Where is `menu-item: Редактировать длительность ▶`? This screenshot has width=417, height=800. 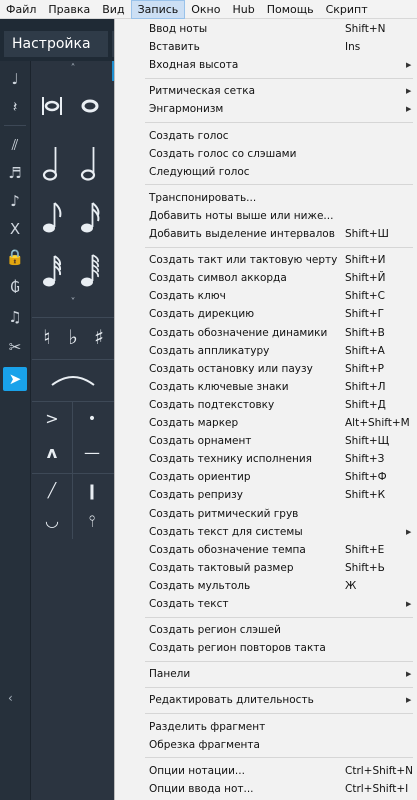
menu-item: Редактировать длительность ▶ is located at coordinates (266, 700).